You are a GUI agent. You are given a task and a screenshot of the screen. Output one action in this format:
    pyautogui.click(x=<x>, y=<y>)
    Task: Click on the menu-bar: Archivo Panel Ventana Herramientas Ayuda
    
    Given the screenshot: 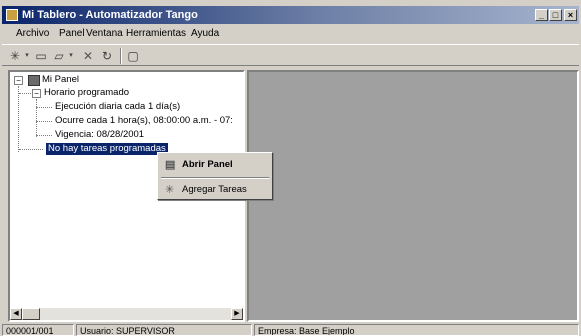 What is the action you would take?
    pyautogui.click(x=290, y=34)
    